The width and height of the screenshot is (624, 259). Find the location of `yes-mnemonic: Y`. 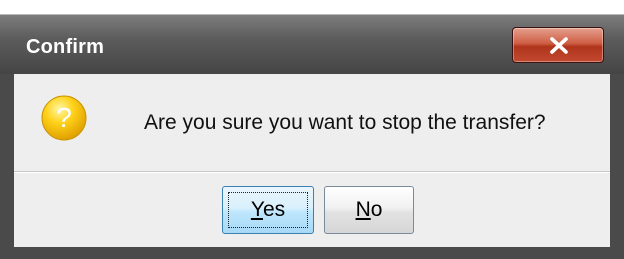

yes-mnemonic: Y is located at coordinates (256, 209).